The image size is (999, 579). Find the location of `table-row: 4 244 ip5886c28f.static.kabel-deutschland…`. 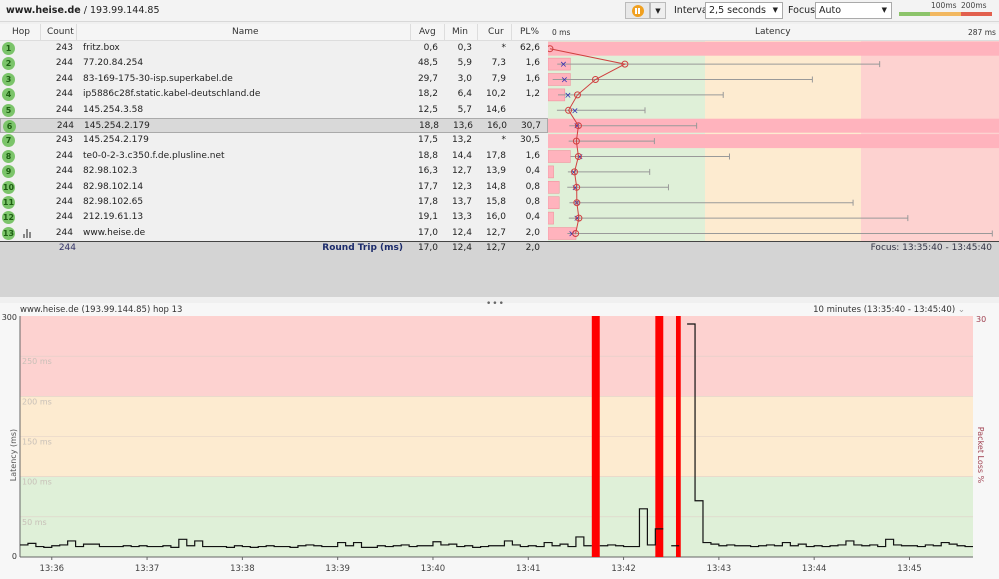

table-row: 4 244 ip5886c28f.static.kabel-deutschland… is located at coordinates (274, 94).